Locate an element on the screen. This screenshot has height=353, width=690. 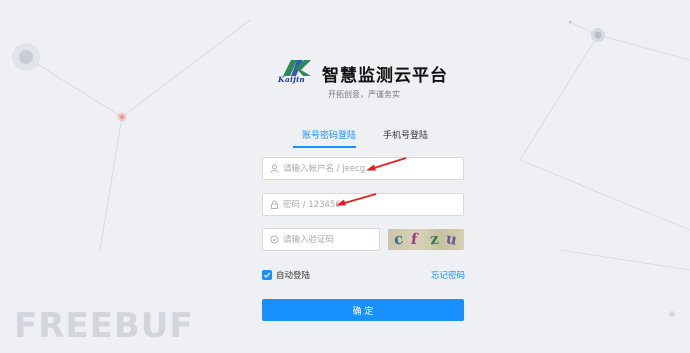
brand-logo: Kaijin is located at coordinates (296, 73).